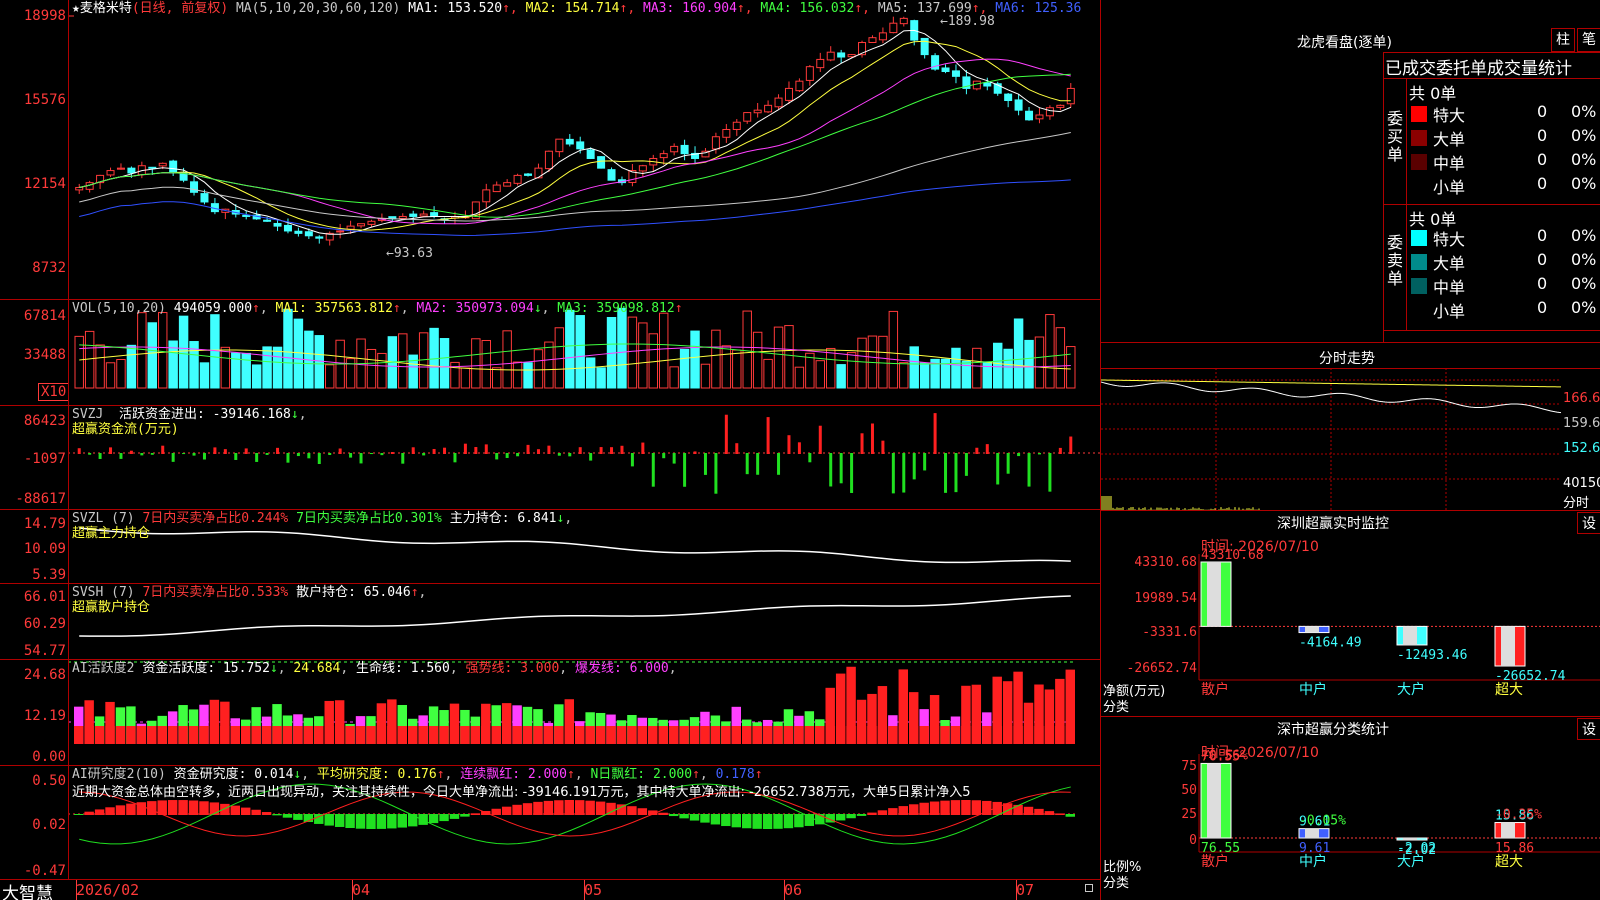 Image resolution: width=1600 pixels, height=900 pixels. I want to click on vol-value: 494059.000, so click(213, 308).